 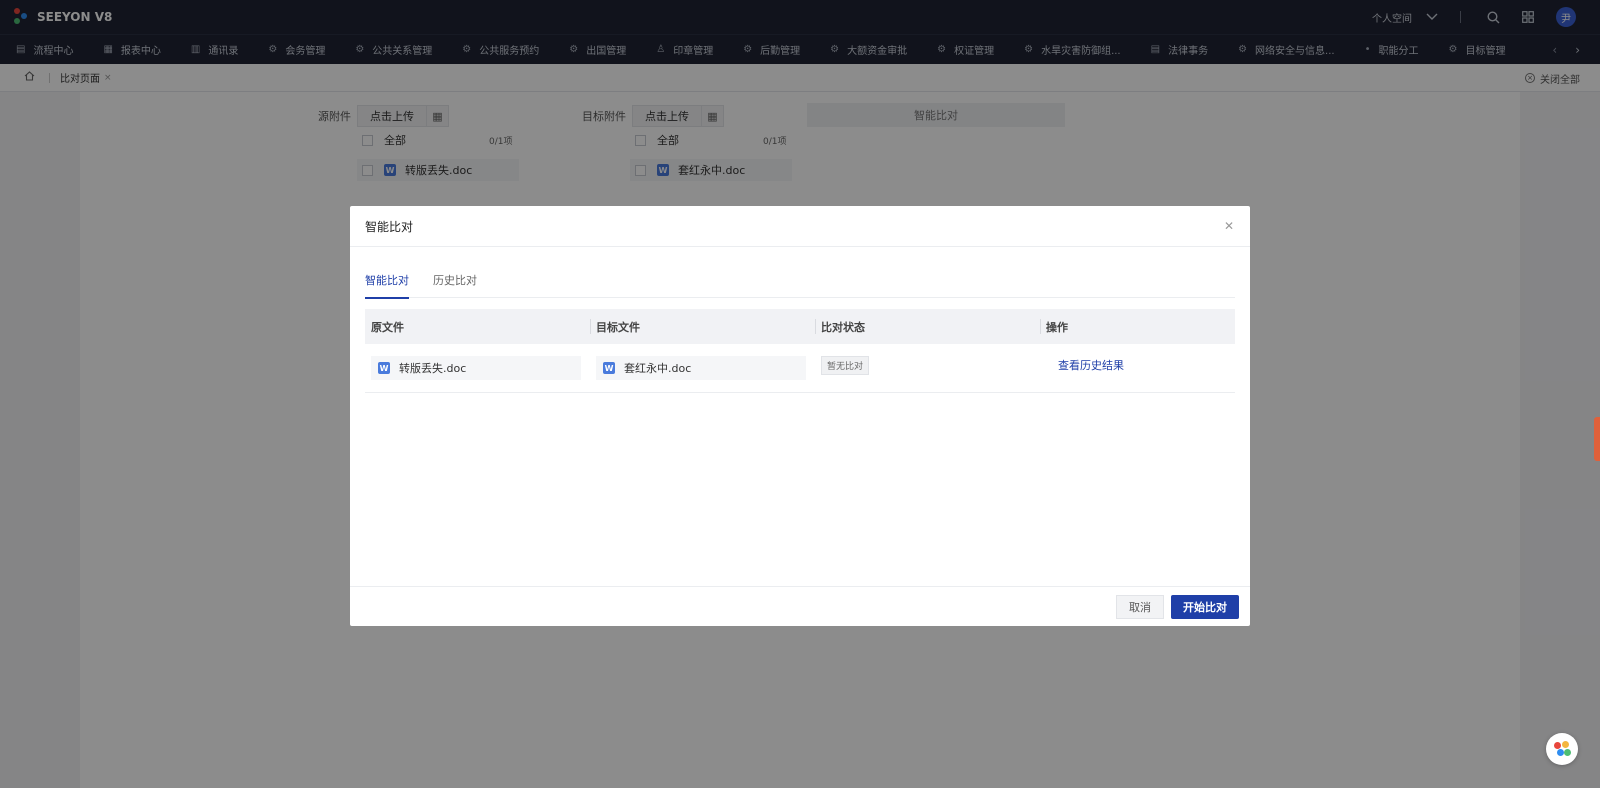 I want to click on cell-source: W 转版丢失.doc, so click(x=477, y=368).